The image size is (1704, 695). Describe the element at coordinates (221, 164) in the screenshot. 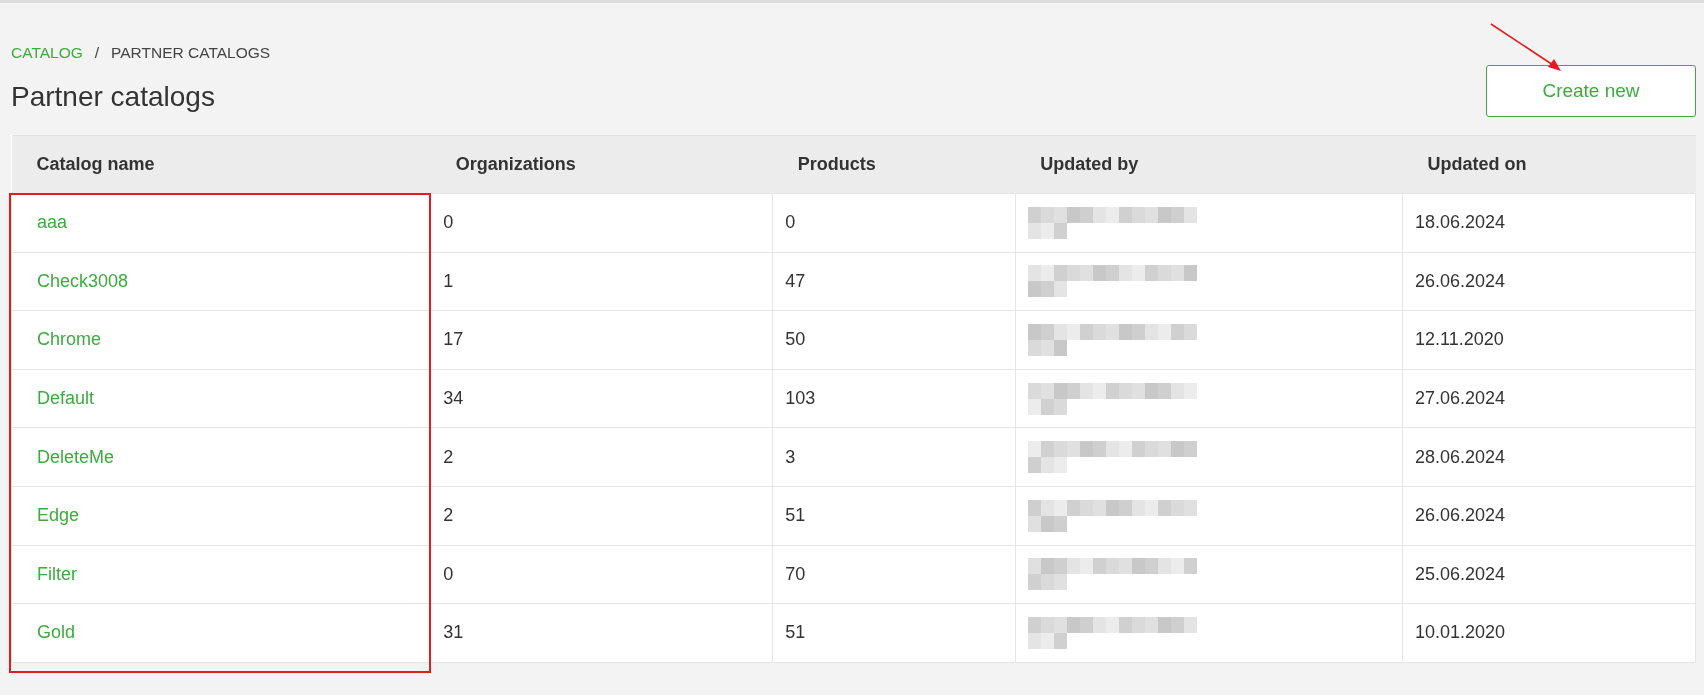

I see `column-header: Catalog name` at that location.